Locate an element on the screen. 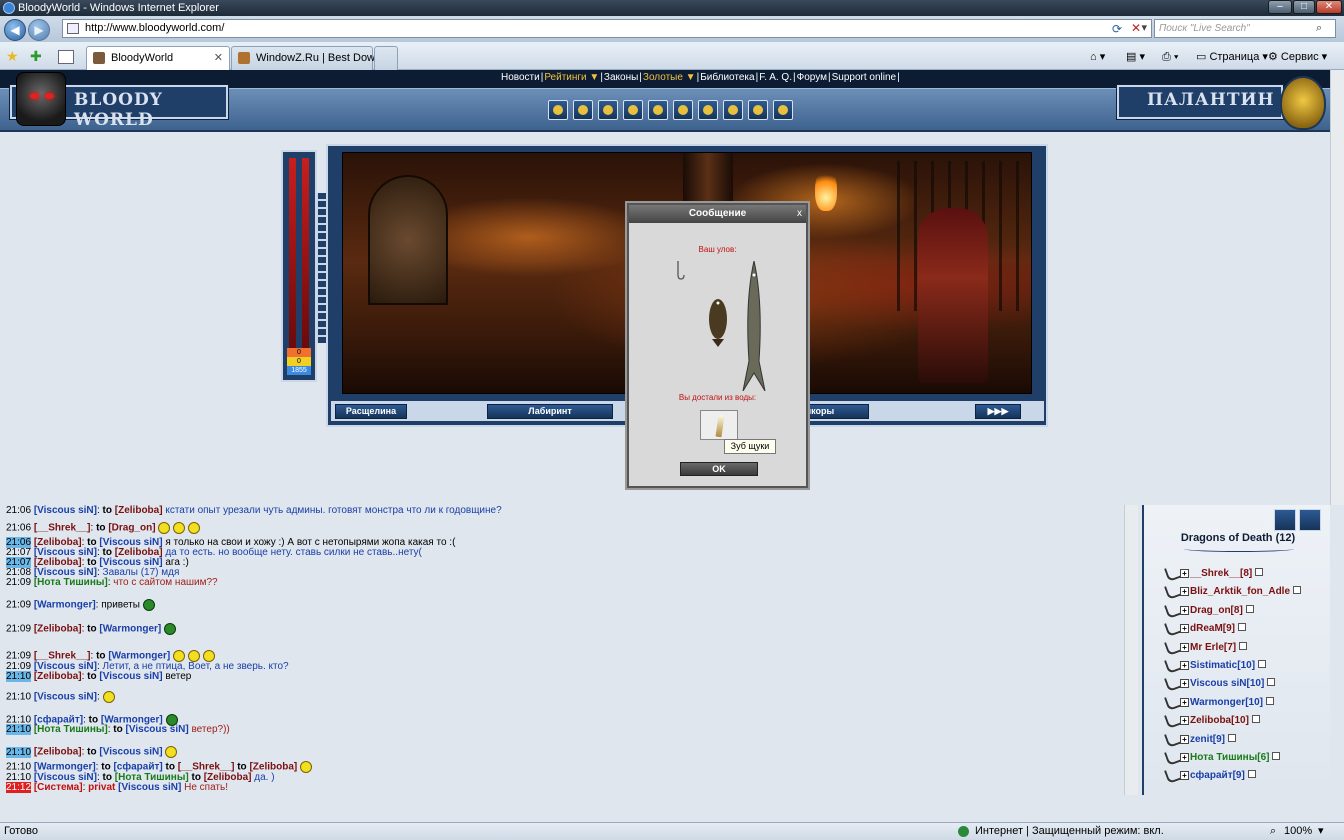 The height and width of the screenshot is (840, 1344). palantin-logo: ПАЛАНТИН is located at coordinates (1200, 102).